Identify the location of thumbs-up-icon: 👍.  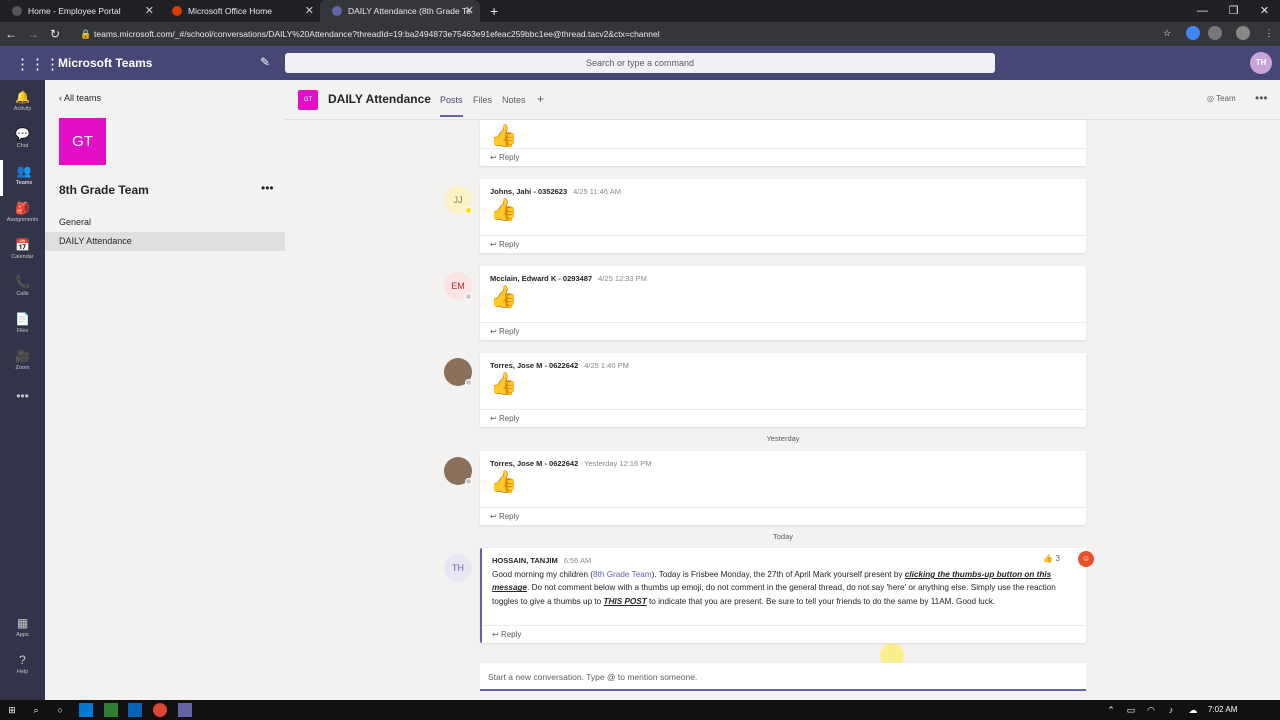
(504, 481).